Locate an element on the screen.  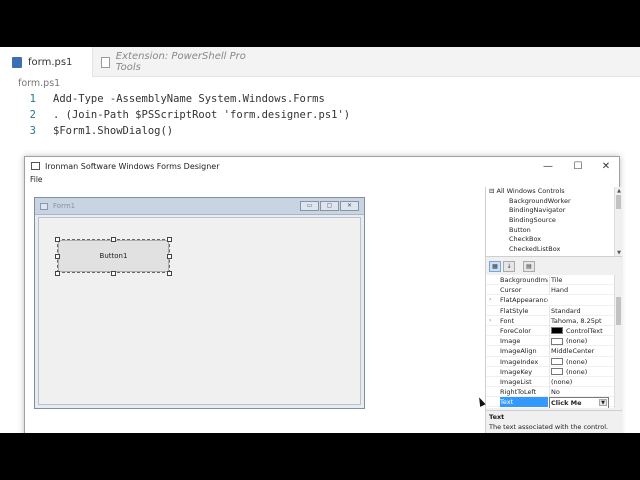
property-name: ImageList is located at coordinates (516, 381).